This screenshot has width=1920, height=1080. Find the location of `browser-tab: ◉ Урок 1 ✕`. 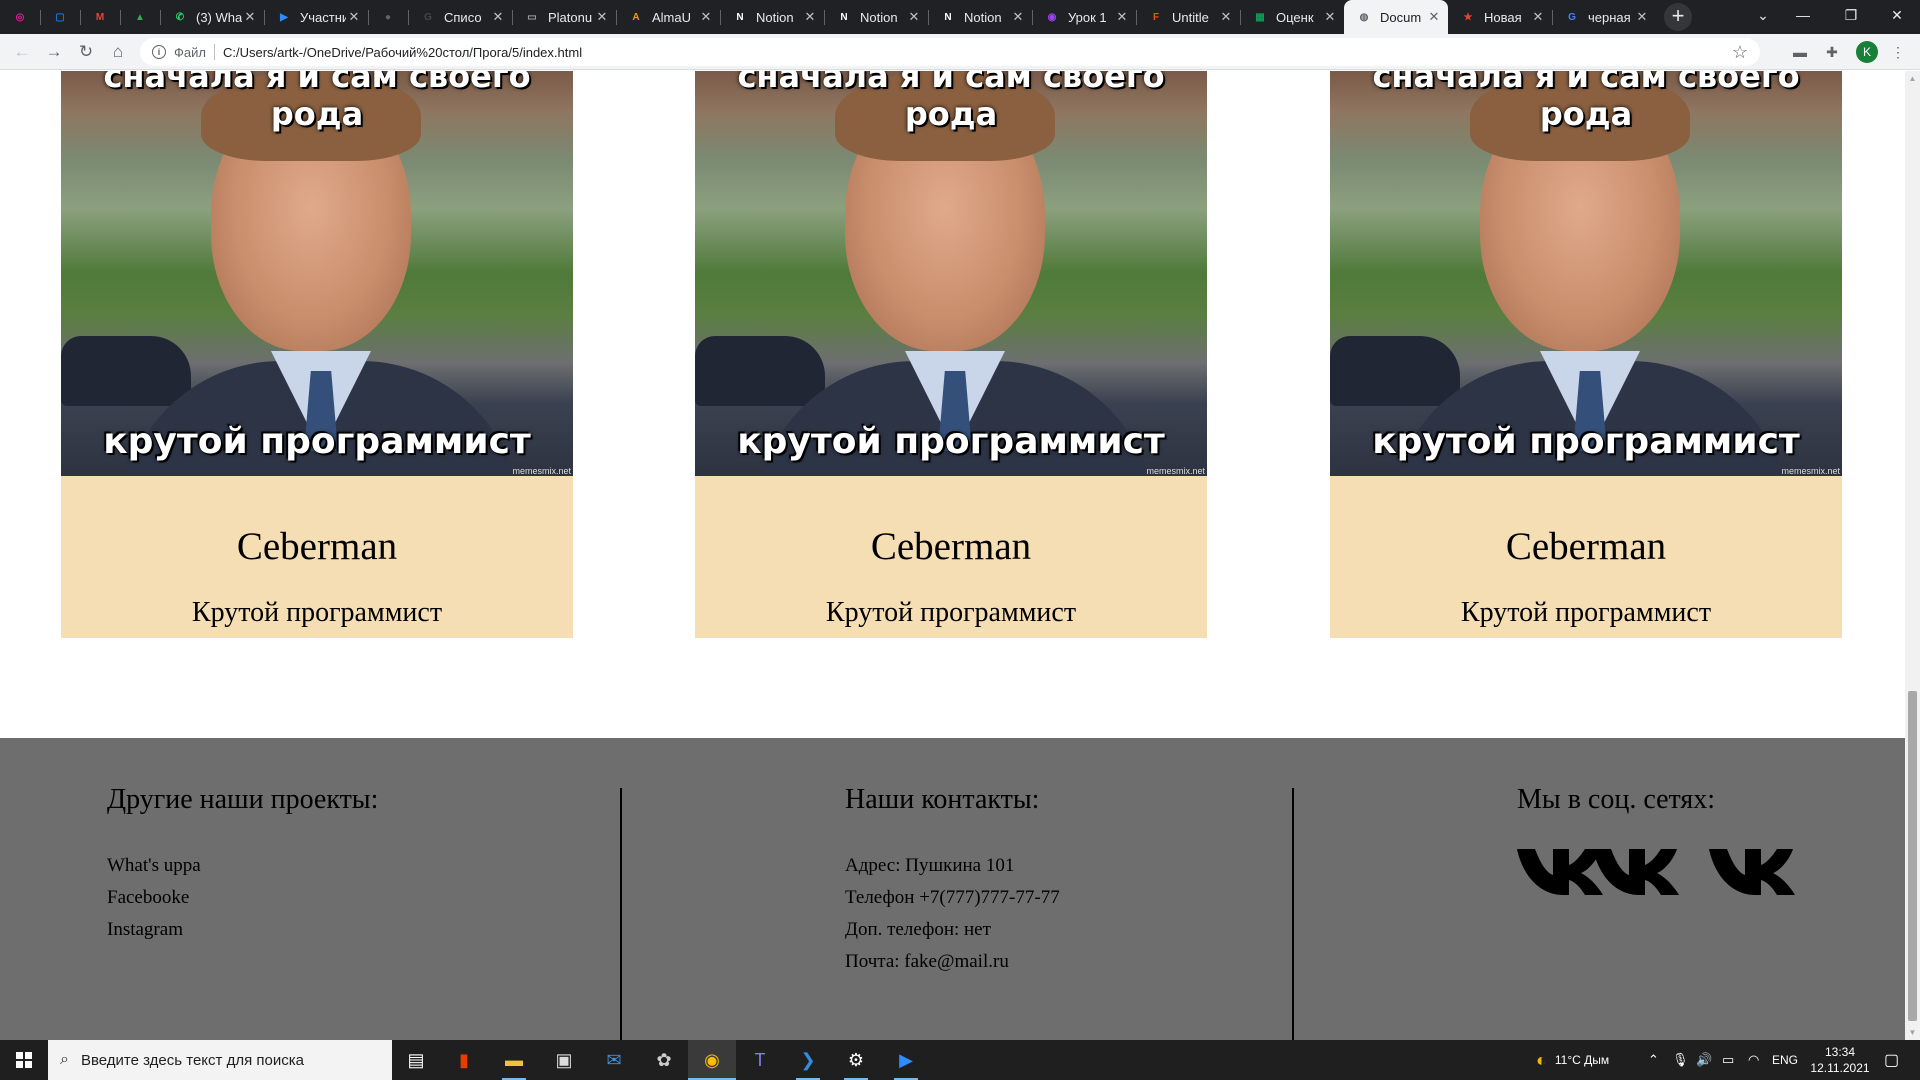

browser-tab: ◉ Урок 1 ✕ is located at coordinates (1084, 17).